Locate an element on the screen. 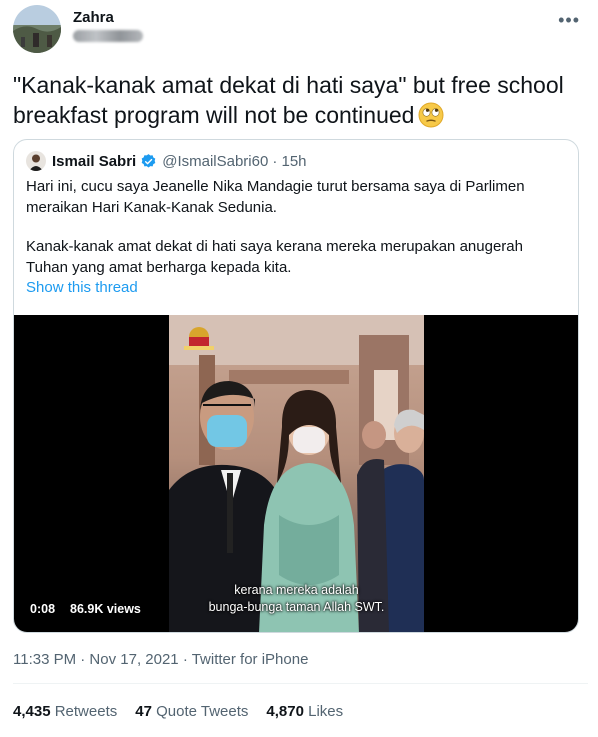 This screenshot has height=737, width=598. author-avatar is located at coordinates (37, 29).